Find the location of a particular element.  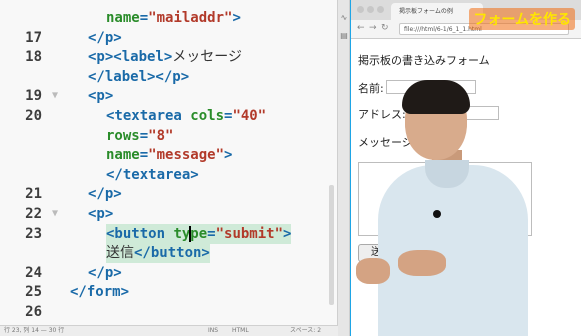

lapel-mic-icon is located at coordinates (437, 214).